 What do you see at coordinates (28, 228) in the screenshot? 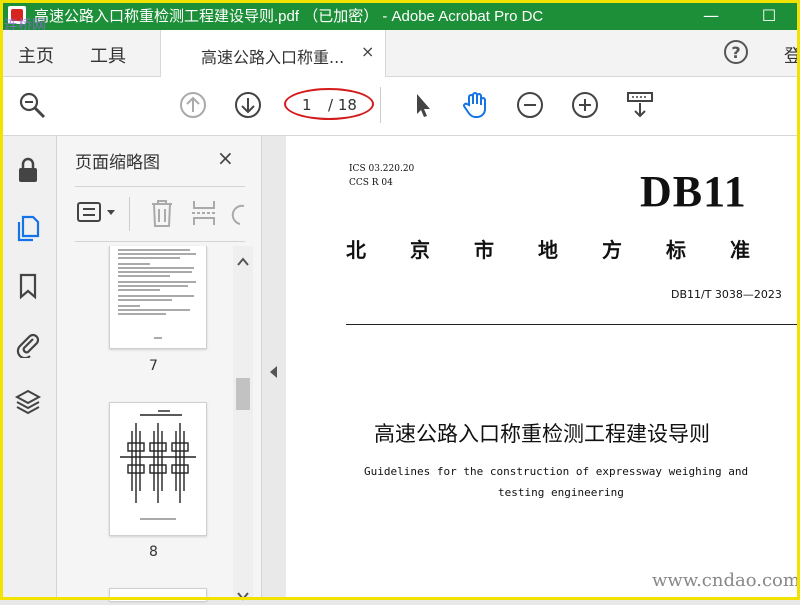
I see `page-thumbnails-icon` at bounding box center [28, 228].